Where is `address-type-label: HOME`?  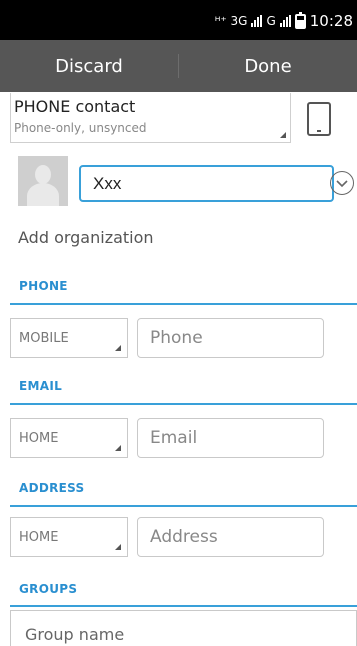
address-type-label: HOME is located at coordinates (39, 537).